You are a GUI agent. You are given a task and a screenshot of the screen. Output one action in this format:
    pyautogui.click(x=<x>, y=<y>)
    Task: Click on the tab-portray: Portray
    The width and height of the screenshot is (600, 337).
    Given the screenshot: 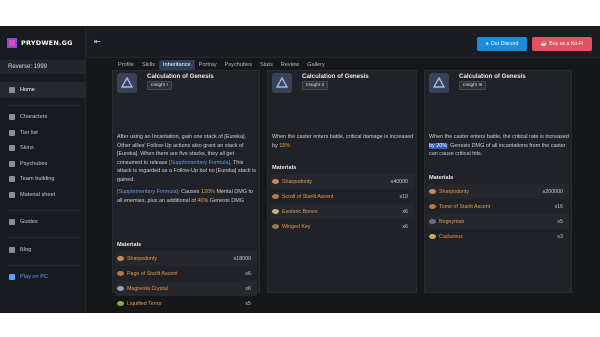 What is the action you would take?
    pyautogui.click(x=208, y=65)
    